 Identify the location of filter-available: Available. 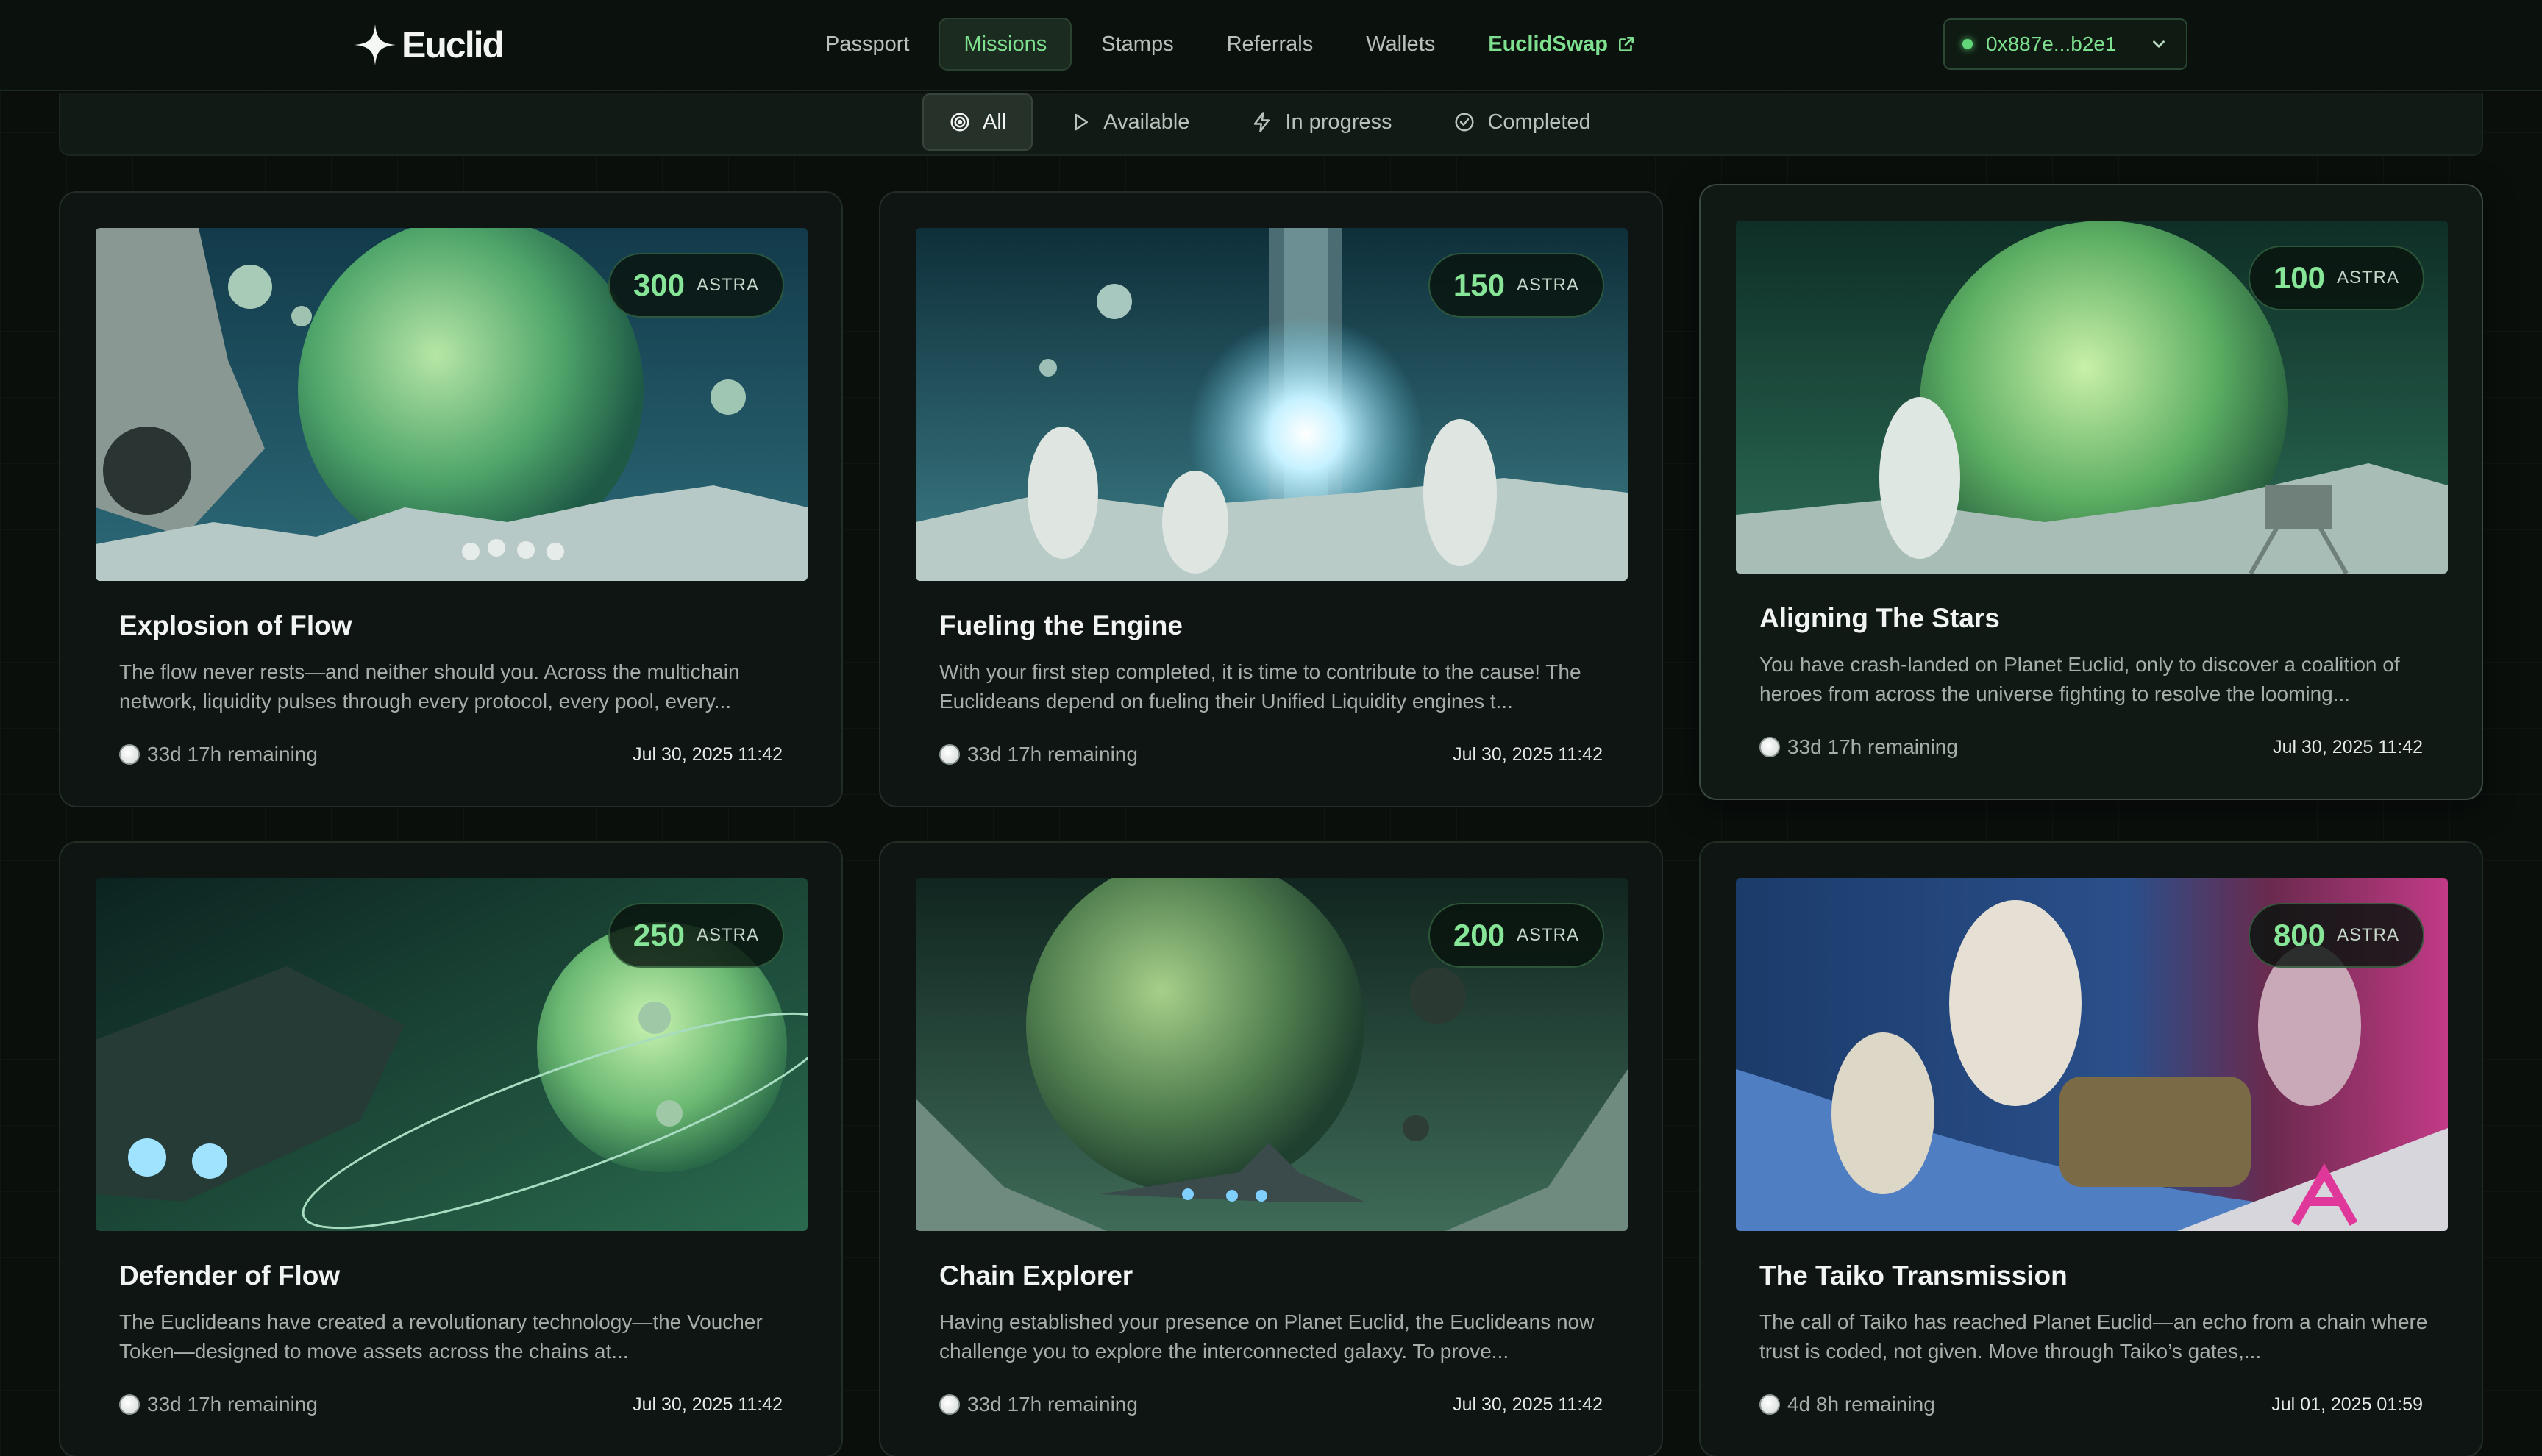
(1129, 122).